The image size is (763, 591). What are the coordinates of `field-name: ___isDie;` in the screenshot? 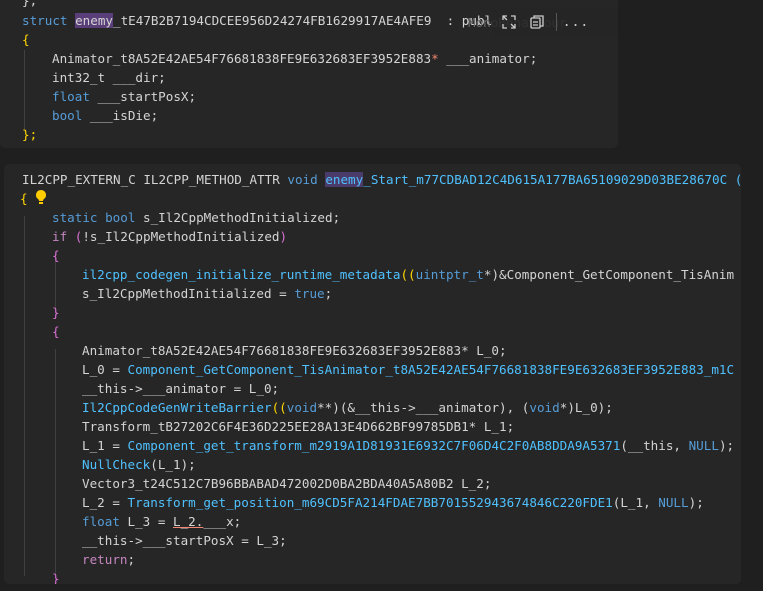 It's located at (120, 115).